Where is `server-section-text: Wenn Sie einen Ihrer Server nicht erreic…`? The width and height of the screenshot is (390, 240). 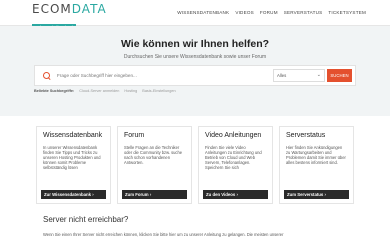
server-section-text: Wenn Sie einen Ihrer Server nicht erreic… is located at coordinates (163, 234).